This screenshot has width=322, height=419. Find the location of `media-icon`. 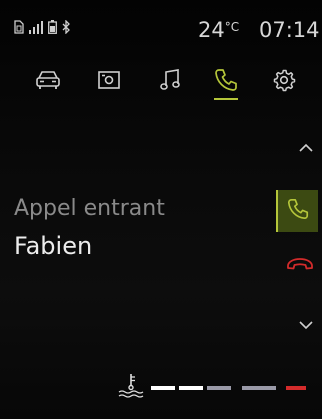

media-icon is located at coordinates (109, 80).